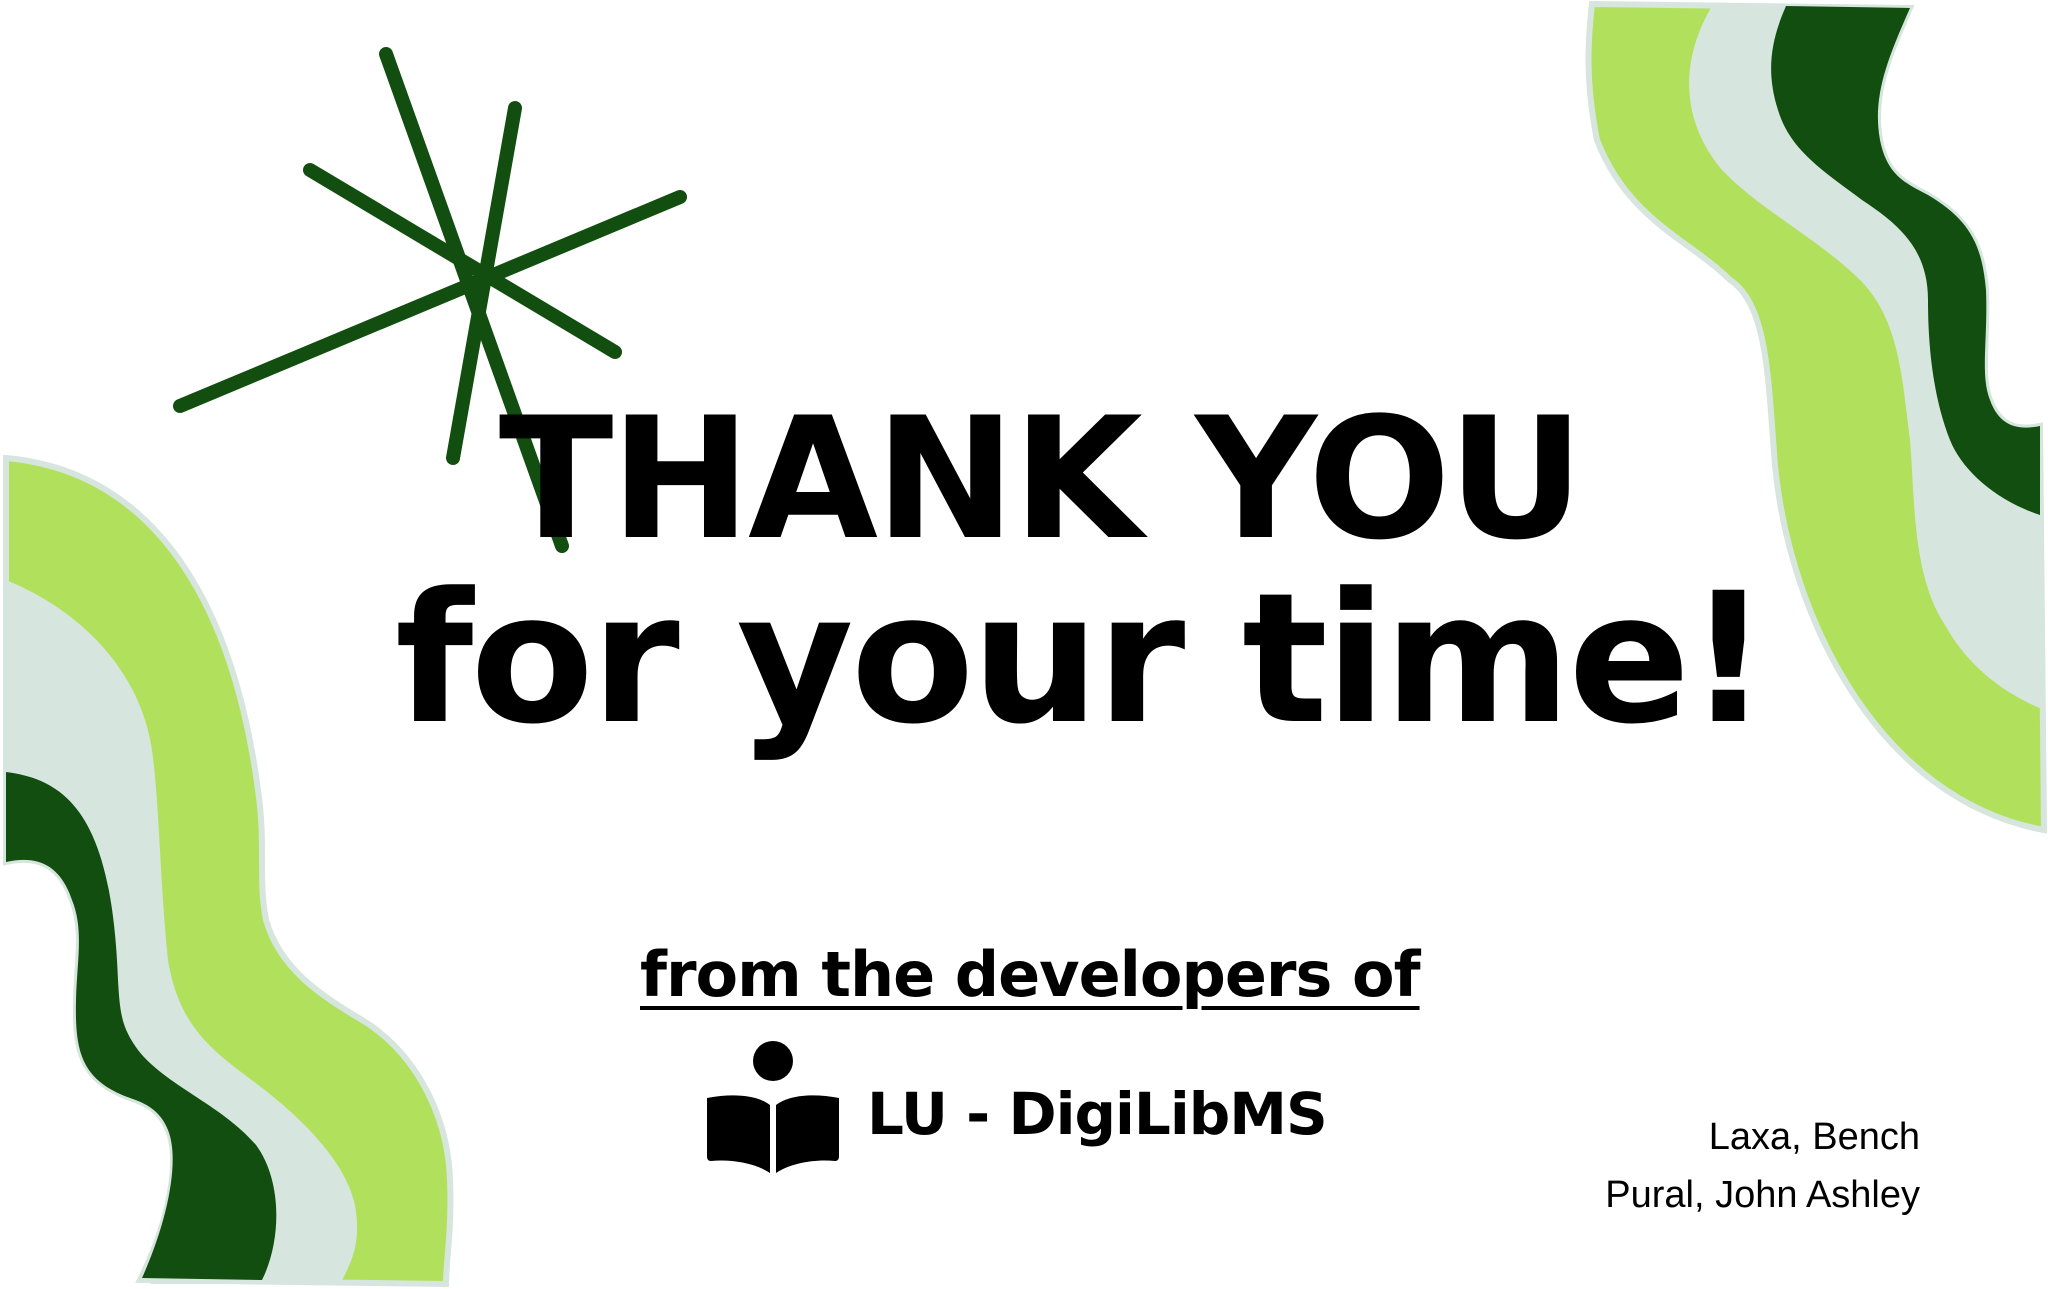 This screenshot has height=1289, width=2048. I want to click on headline-for-your-time: for your time!, so click(1082, 659).